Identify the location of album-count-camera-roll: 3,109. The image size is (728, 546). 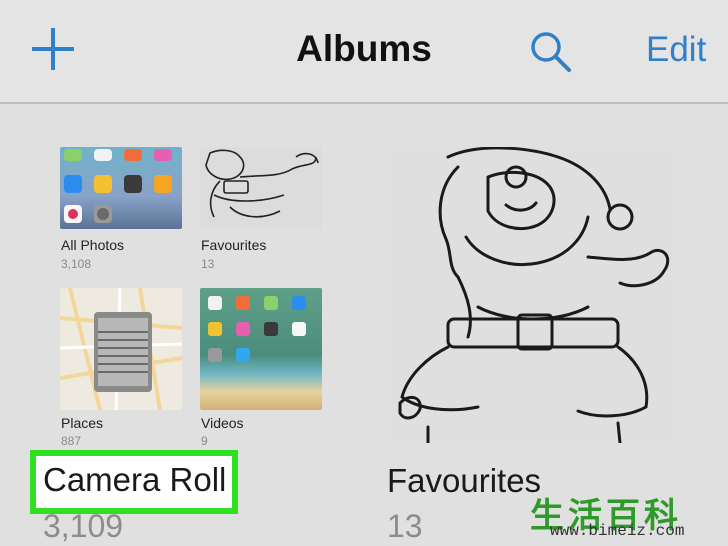
(83, 526).